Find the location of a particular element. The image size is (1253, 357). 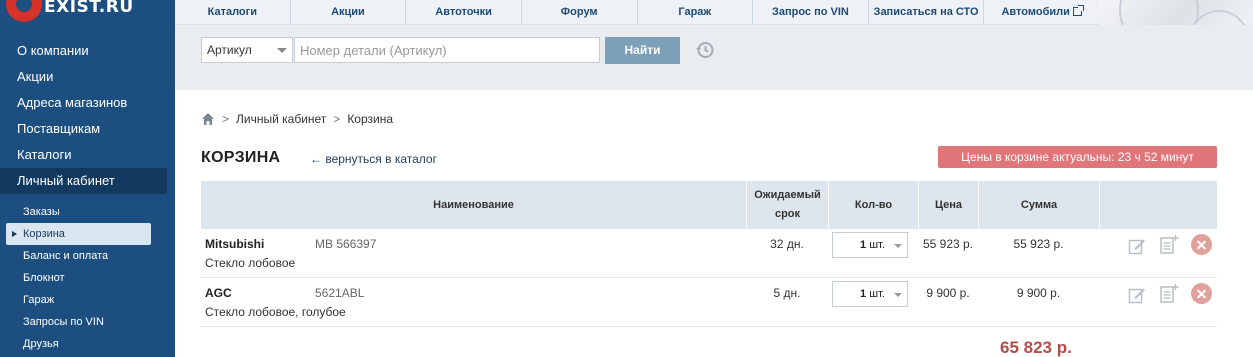

sidebar-item-promotions: Акции is located at coordinates (87, 77).